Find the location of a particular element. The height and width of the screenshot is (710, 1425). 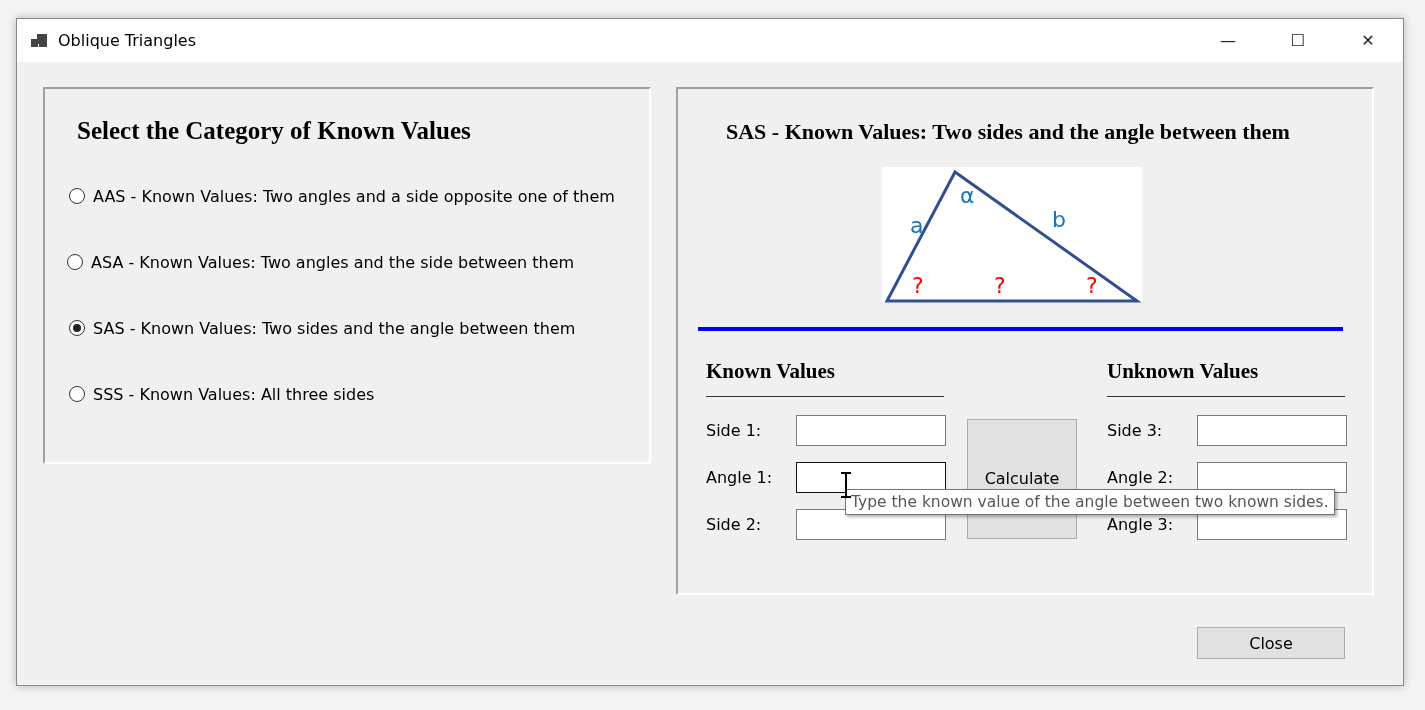

maximize-button: ☐ is located at coordinates (1298, 40).